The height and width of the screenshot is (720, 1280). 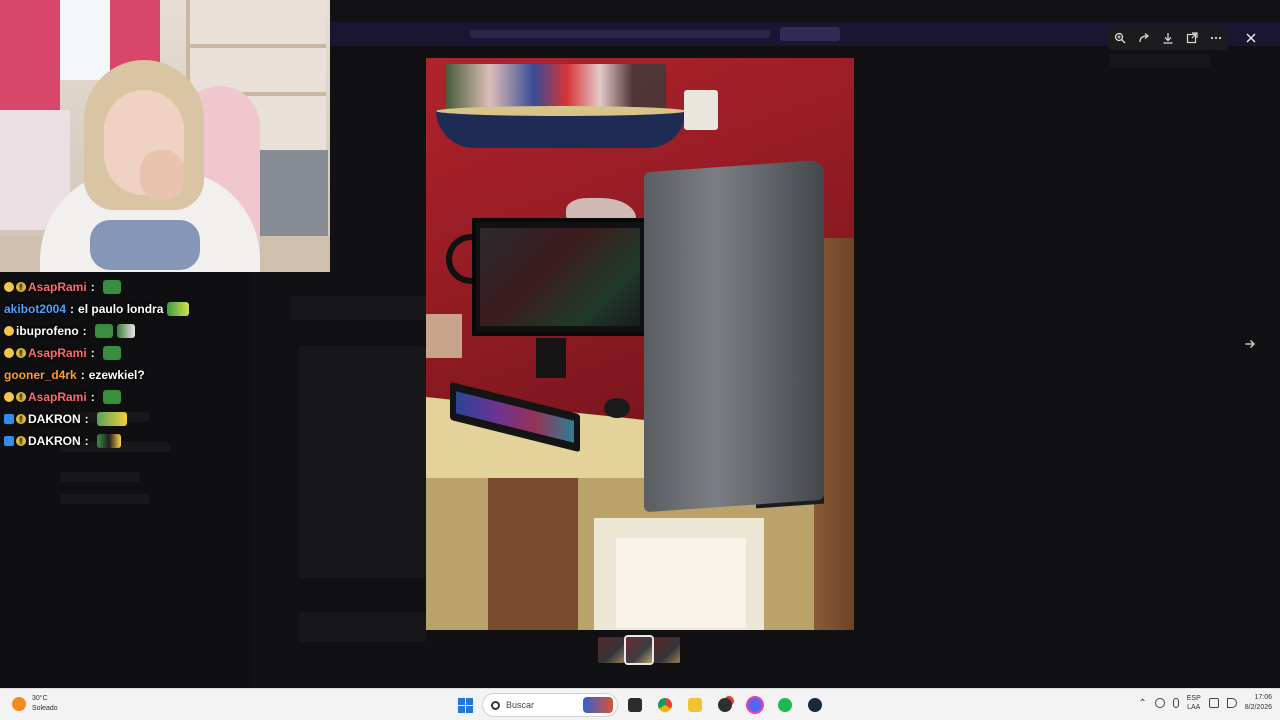 What do you see at coordinates (805, 11) in the screenshot?
I see `background-titlebar` at bounding box center [805, 11].